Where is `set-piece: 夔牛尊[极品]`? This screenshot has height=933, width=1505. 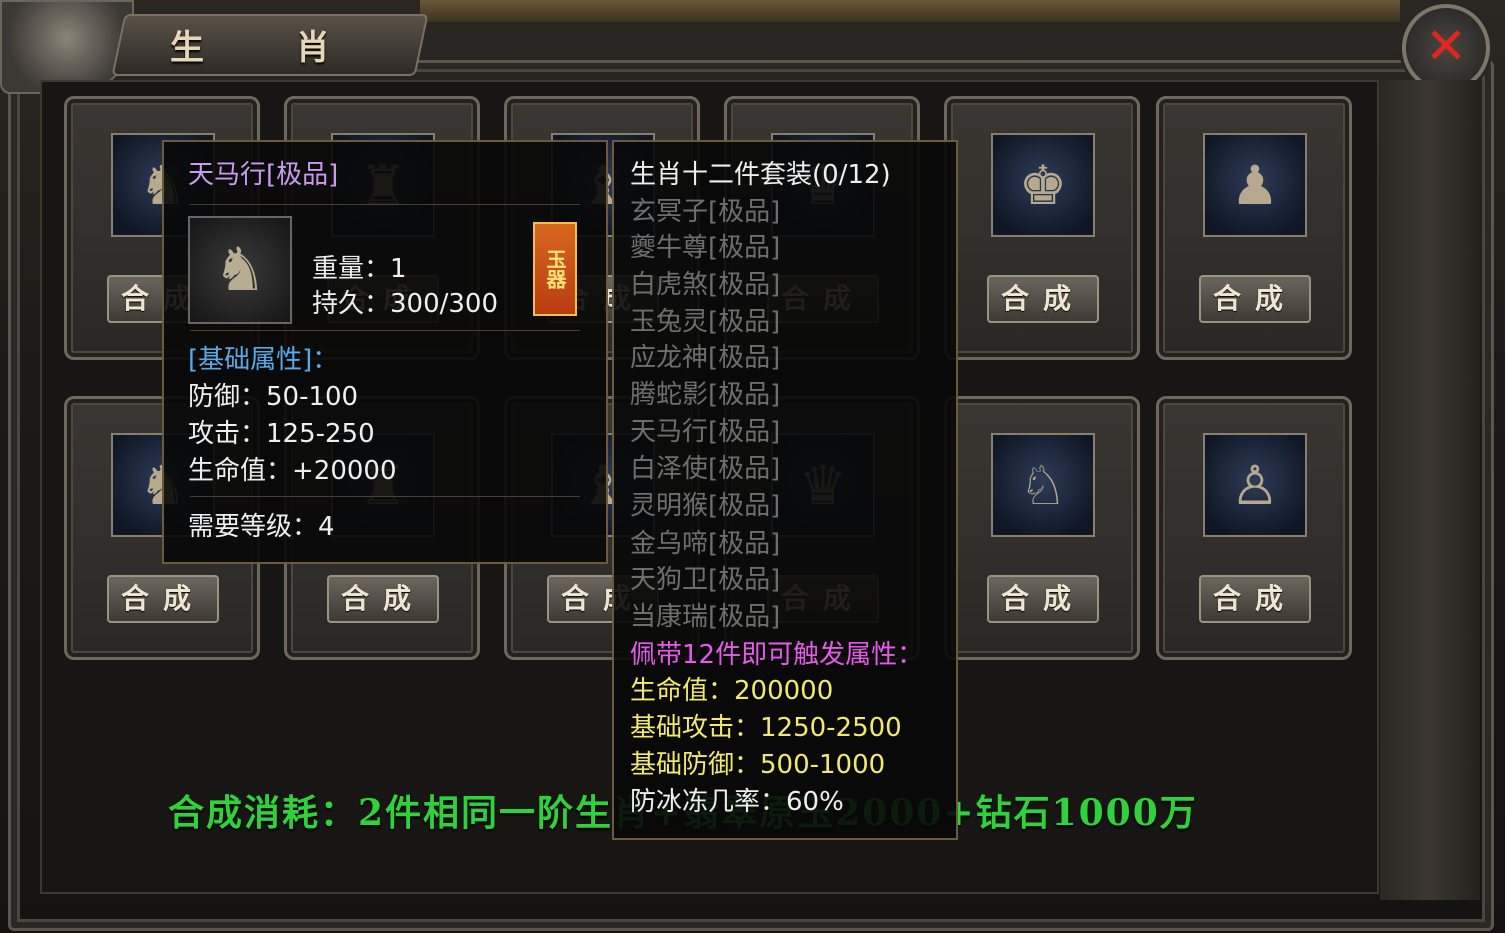
set-piece: 夔牛尊[极品] is located at coordinates (705, 248).